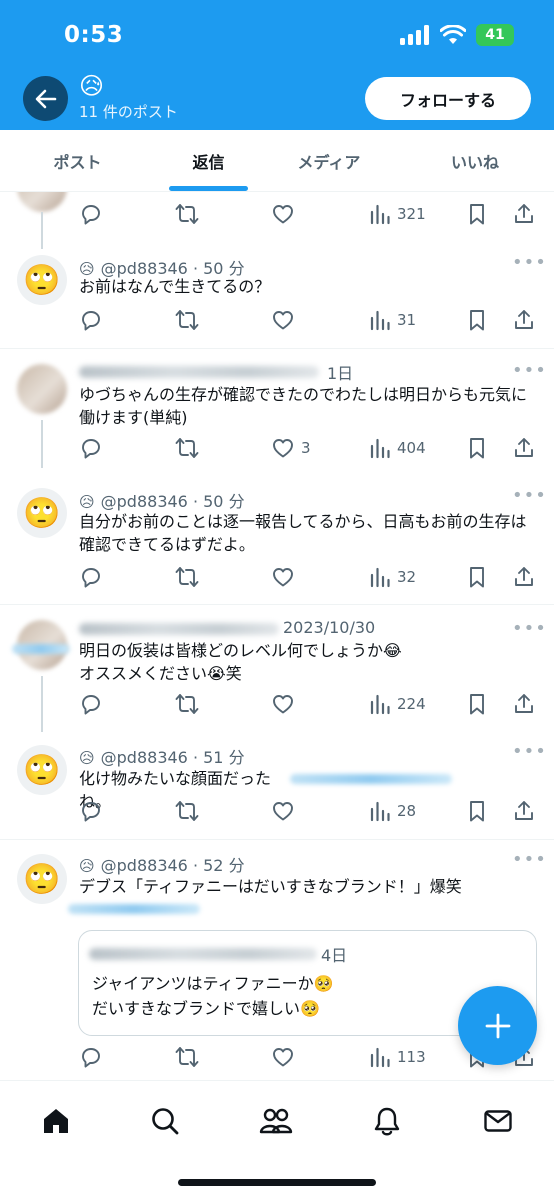 The image size is (554, 1199). I want to click on views-count: 31, so click(407, 320).